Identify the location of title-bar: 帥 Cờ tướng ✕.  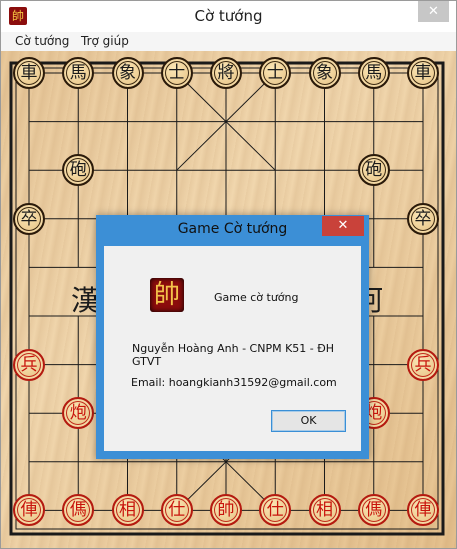
(228, 16).